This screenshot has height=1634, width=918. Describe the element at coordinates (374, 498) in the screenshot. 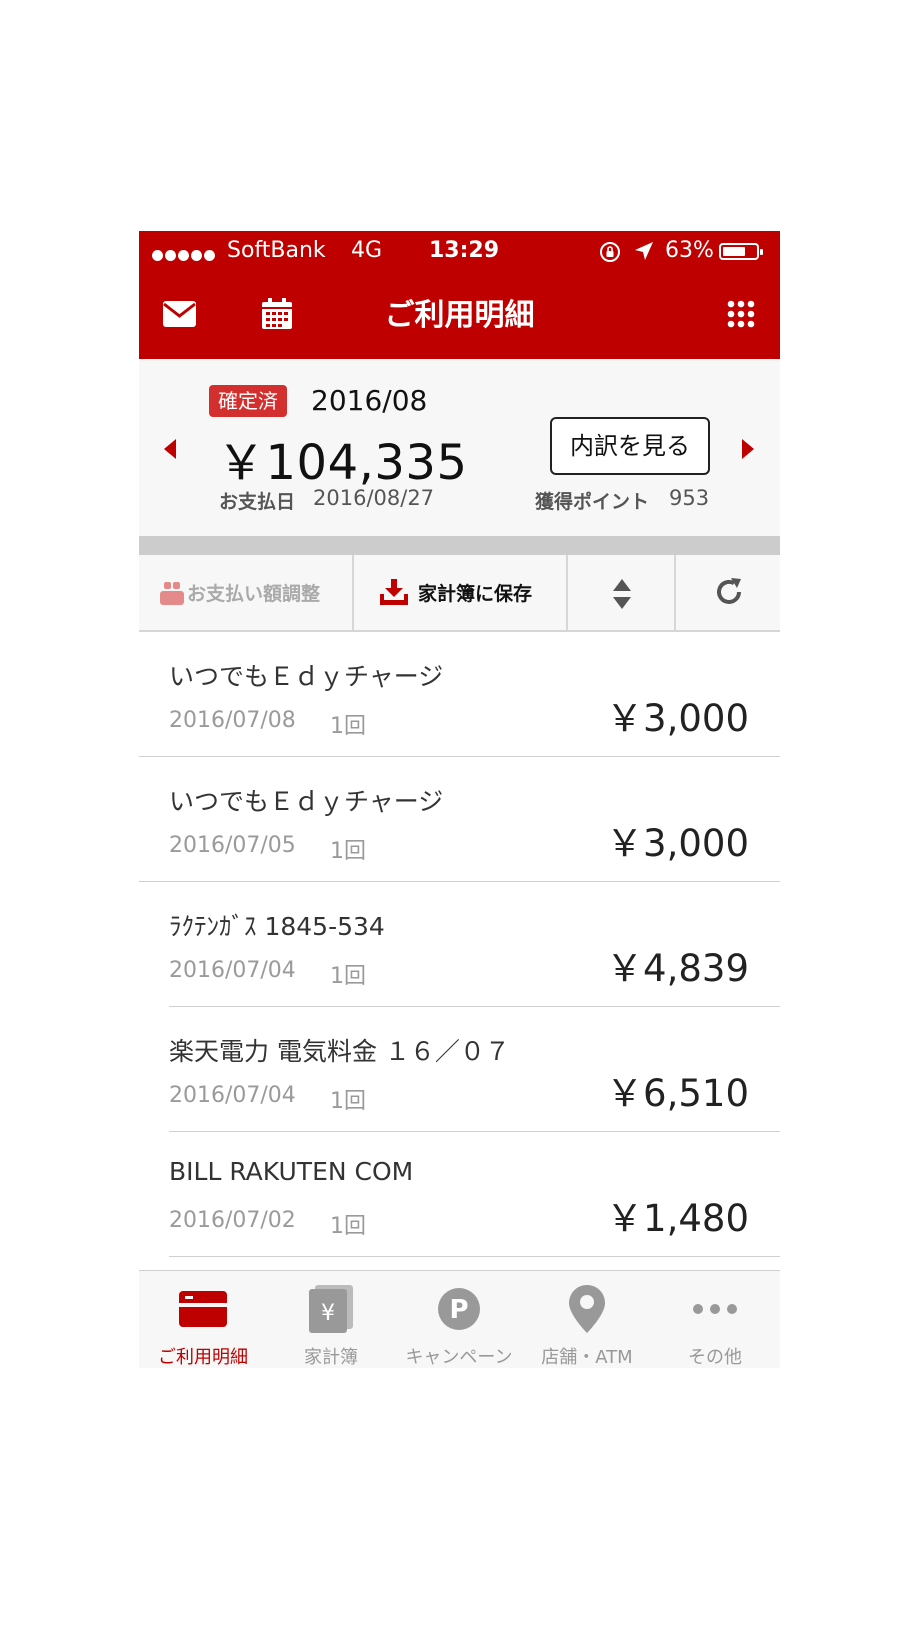

I see `payment-date: 2016/08/27` at that location.